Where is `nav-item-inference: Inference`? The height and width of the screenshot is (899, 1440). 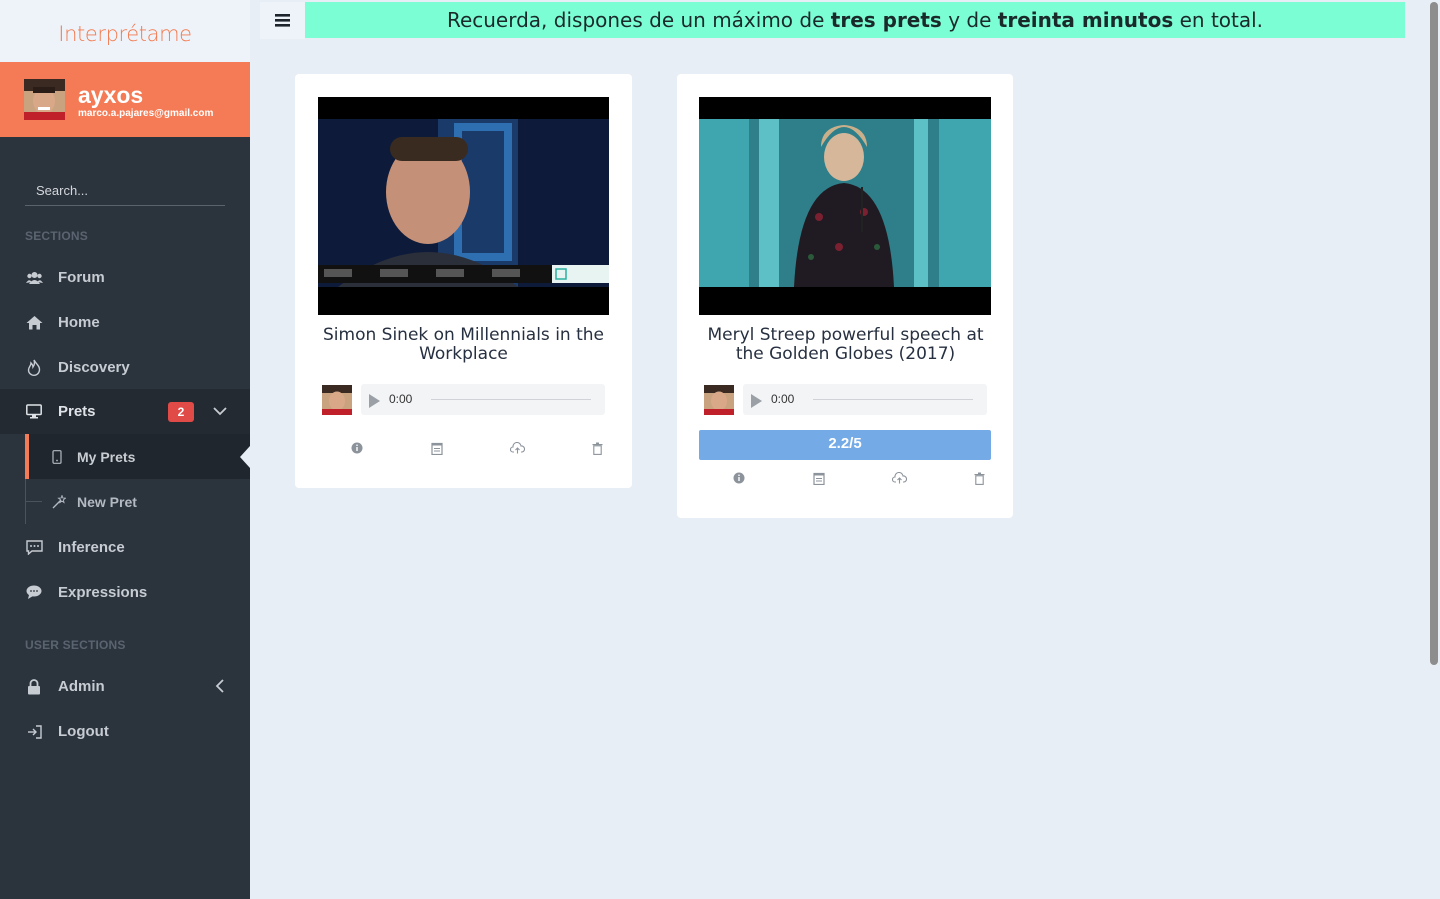 nav-item-inference: Inference is located at coordinates (125, 547).